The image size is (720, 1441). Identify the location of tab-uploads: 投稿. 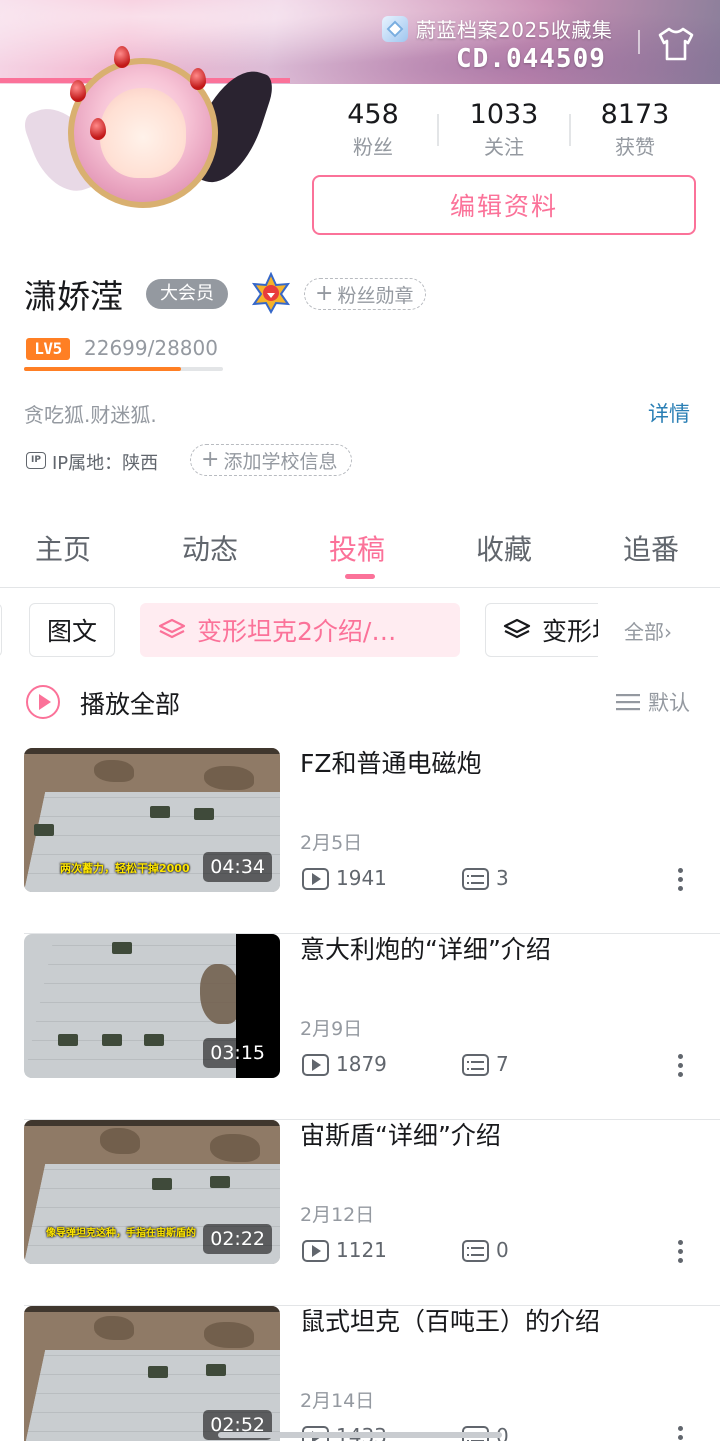
(357, 548).